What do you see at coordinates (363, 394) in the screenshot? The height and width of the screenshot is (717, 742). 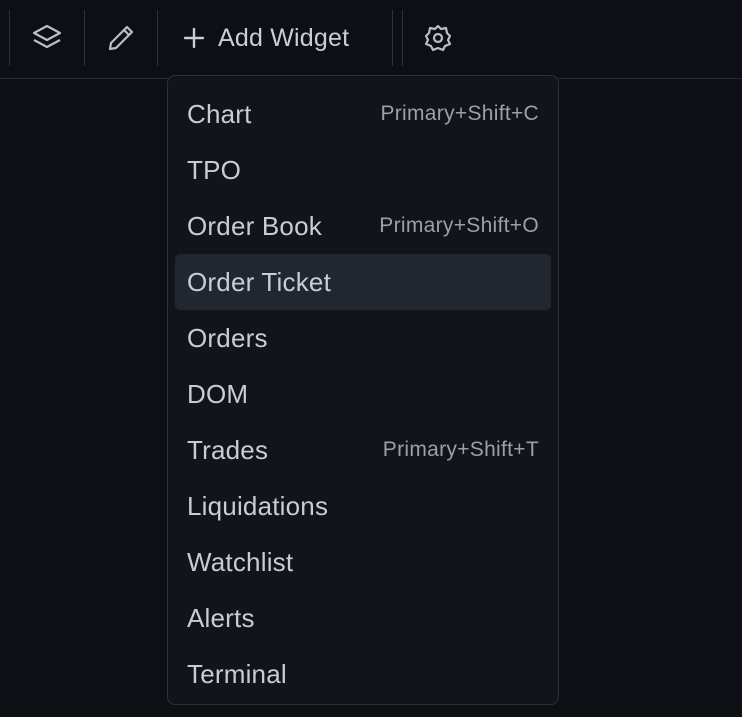 I see `menu-item-dom: DOM` at bounding box center [363, 394].